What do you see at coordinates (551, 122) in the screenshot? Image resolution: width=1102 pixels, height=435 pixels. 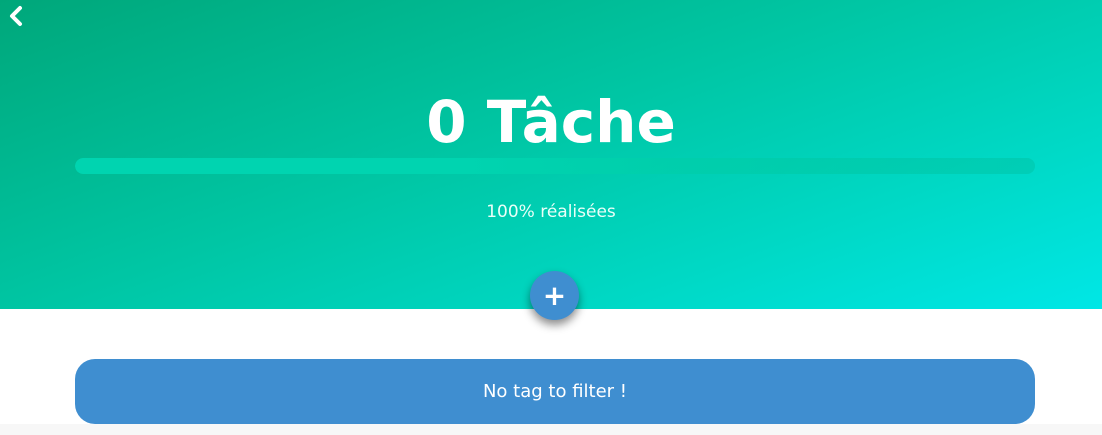 I see `page-title: 0 Tâche` at bounding box center [551, 122].